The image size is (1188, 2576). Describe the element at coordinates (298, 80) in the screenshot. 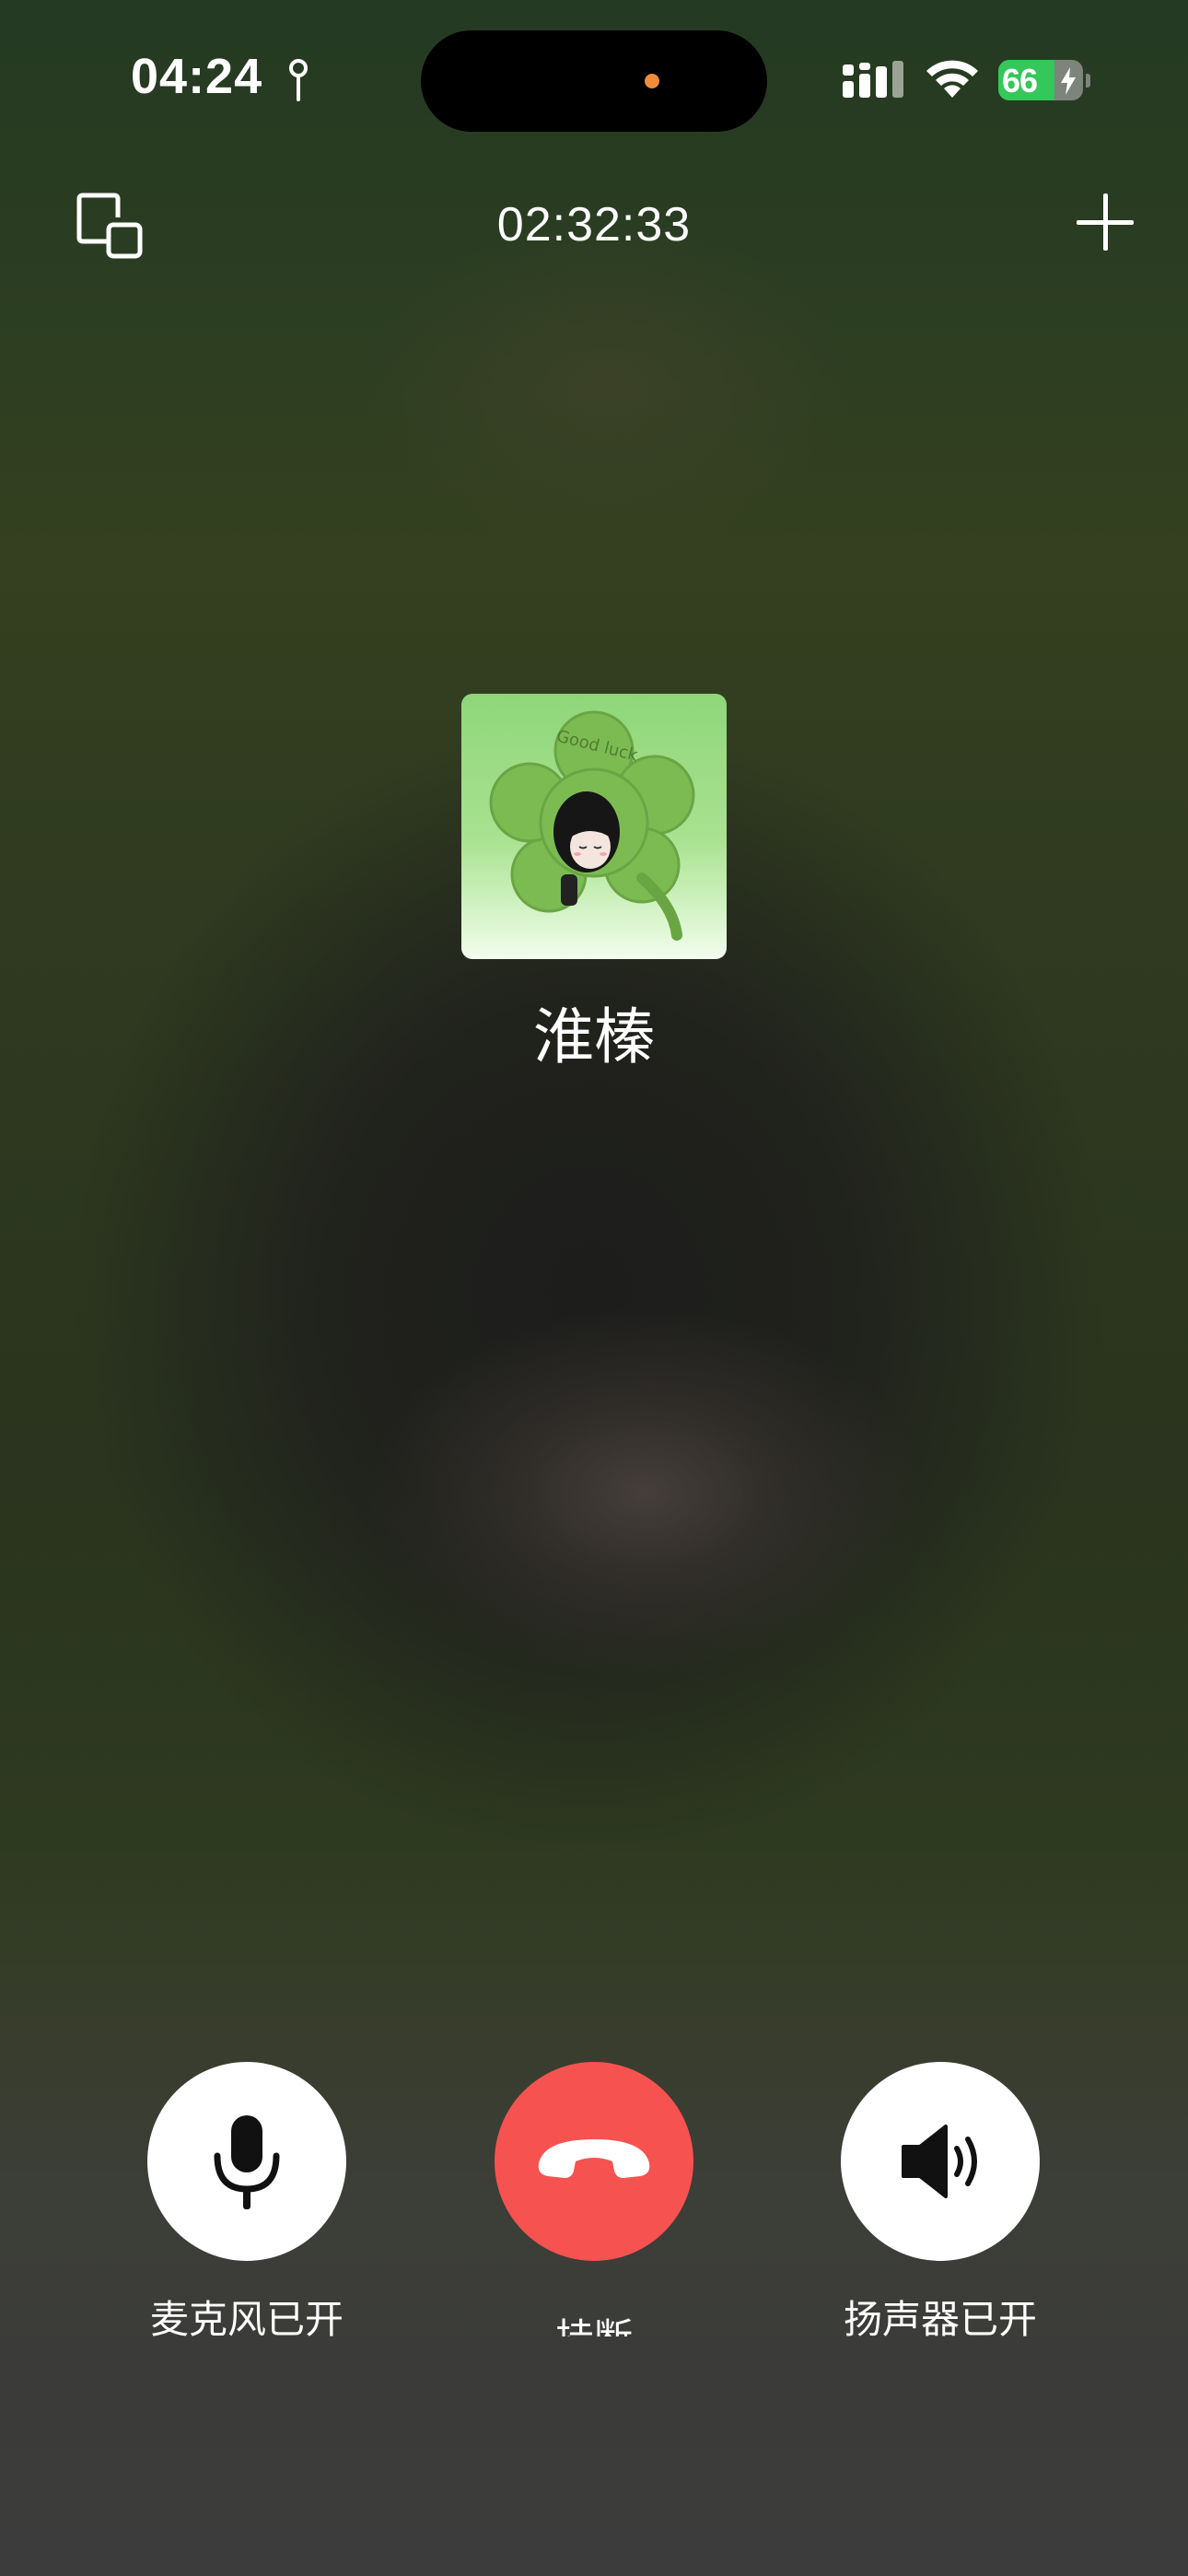

I see `location-pin-icon` at that location.